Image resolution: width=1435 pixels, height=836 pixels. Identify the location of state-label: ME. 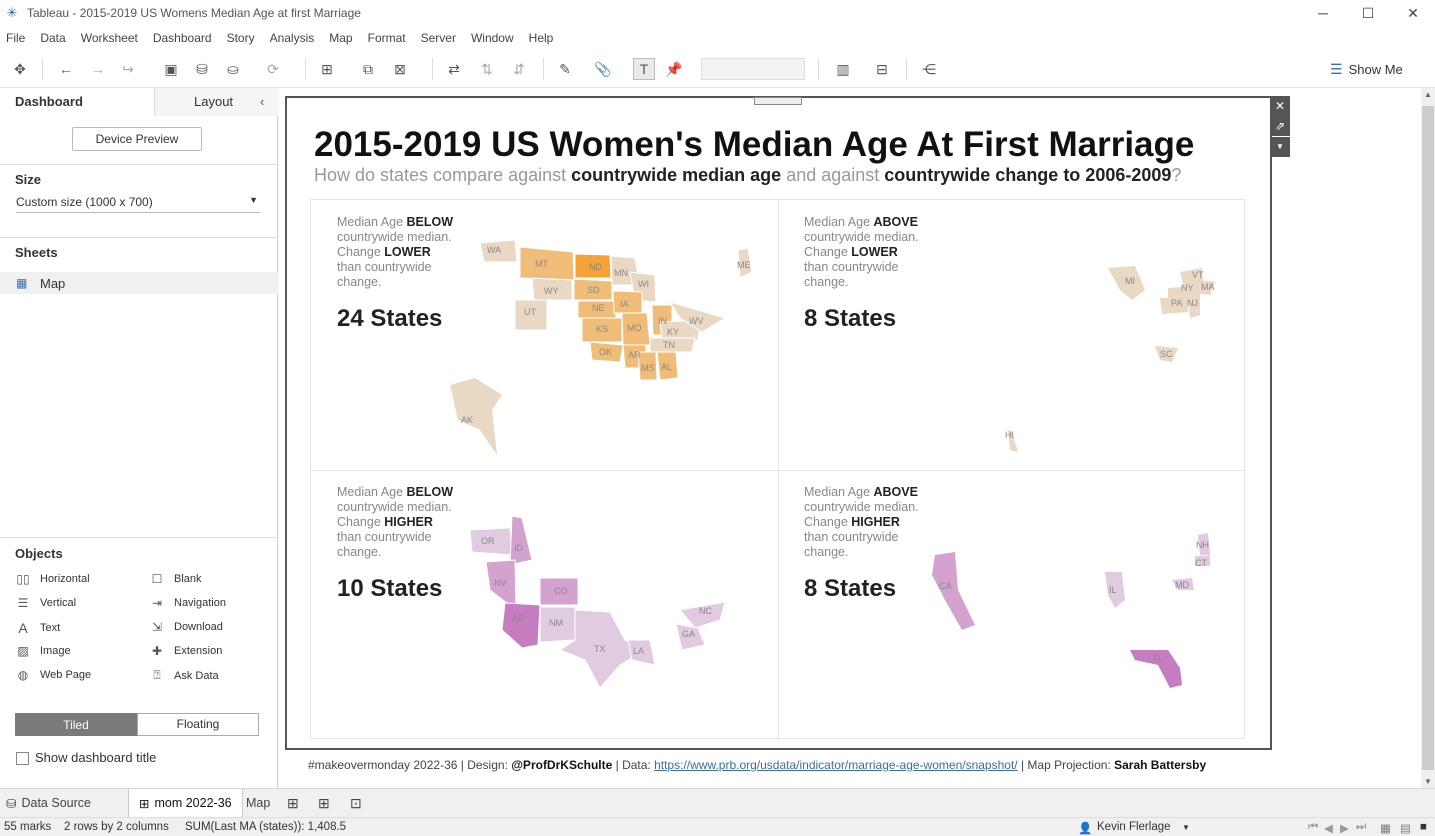
(744, 265).